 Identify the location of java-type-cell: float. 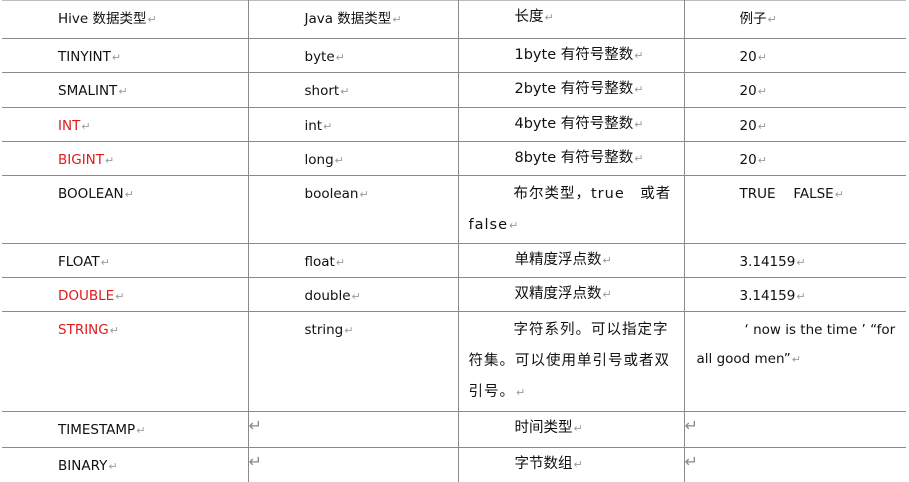
(319, 262).